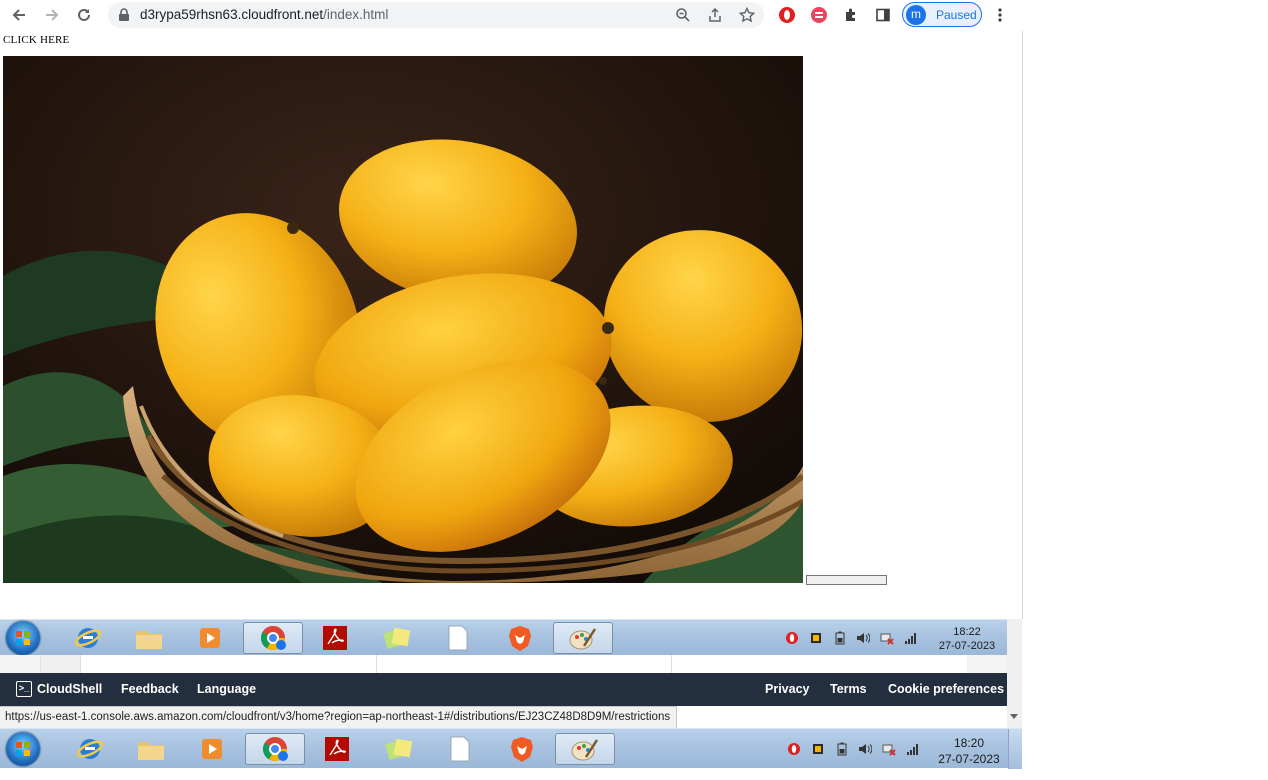 The width and height of the screenshot is (1268, 780). What do you see at coordinates (1000, 15) in the screenshot?
I see `chrome-menu-icon` at bounding box center [1000, 15].